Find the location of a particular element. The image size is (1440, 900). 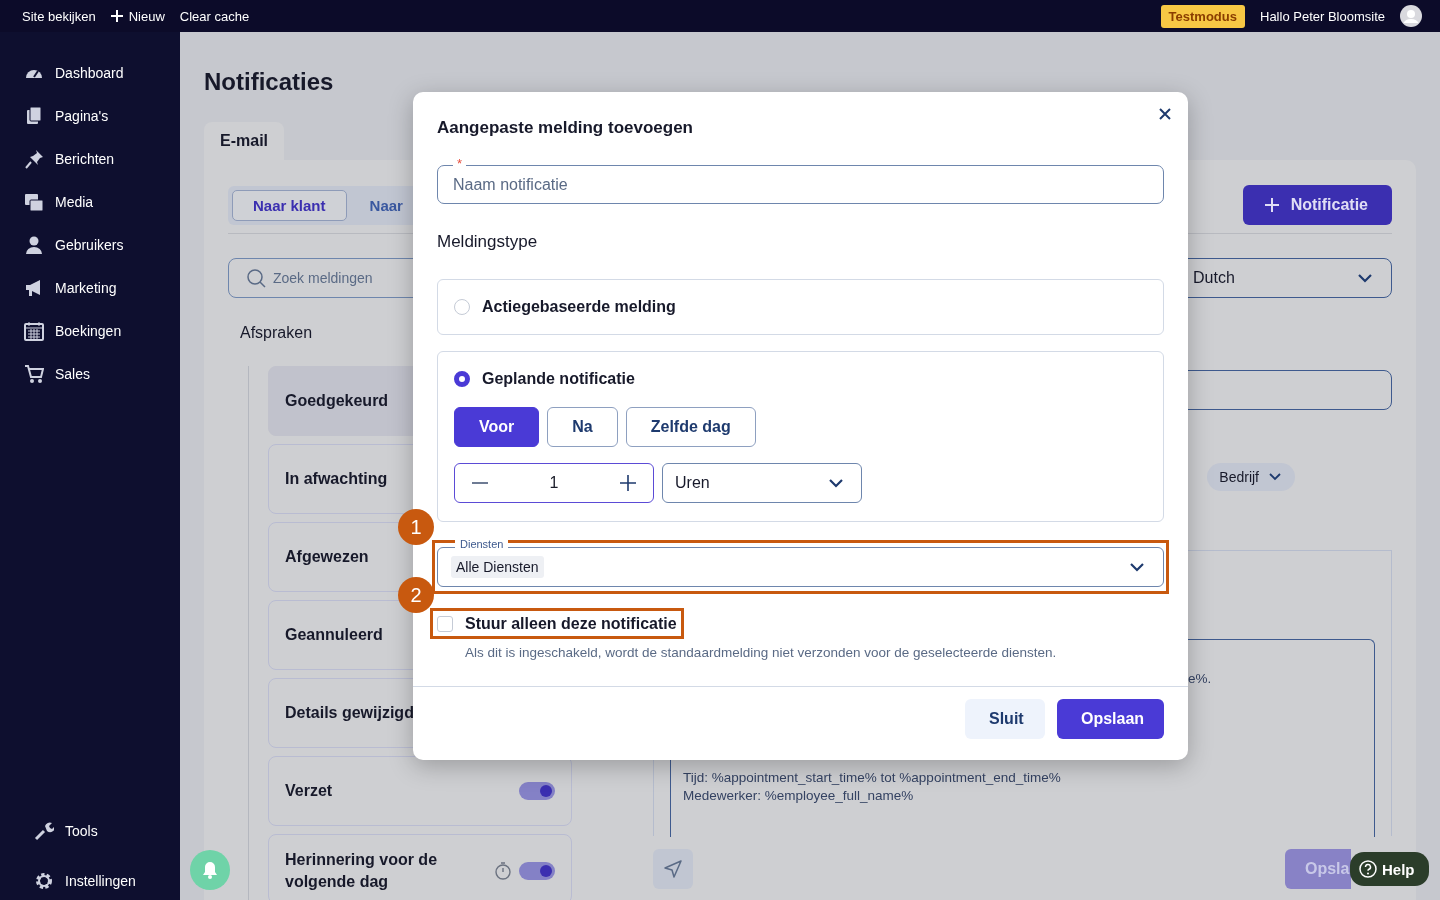

page-title: Notificaties is located at coordinates (269, 82).